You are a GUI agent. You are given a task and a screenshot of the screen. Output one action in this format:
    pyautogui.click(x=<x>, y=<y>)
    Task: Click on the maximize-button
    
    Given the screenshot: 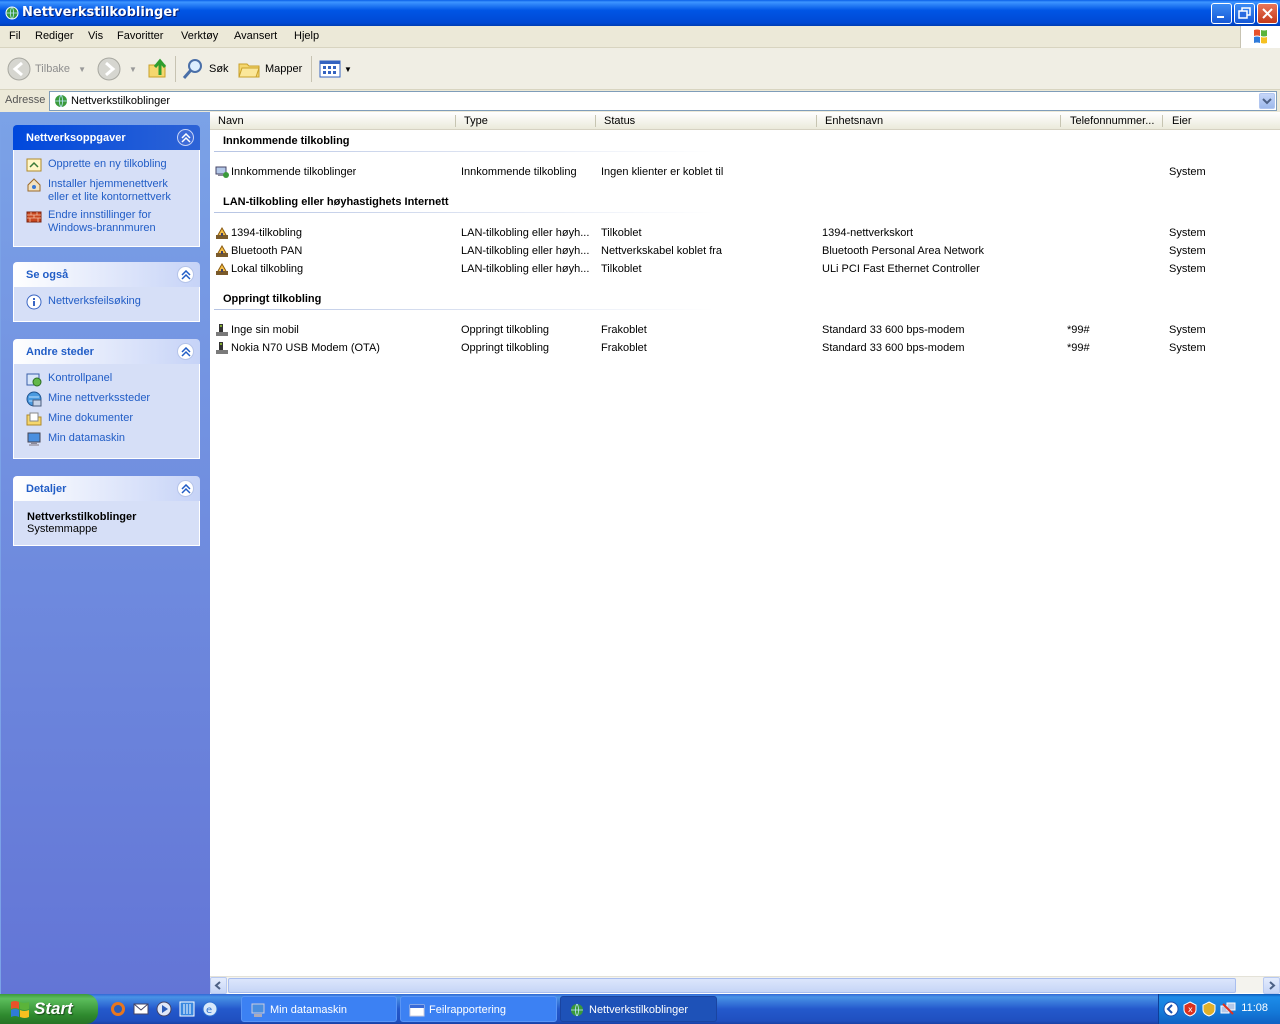 What is the action you would take?
    pyautogui.click(x=1244, y=13)
    